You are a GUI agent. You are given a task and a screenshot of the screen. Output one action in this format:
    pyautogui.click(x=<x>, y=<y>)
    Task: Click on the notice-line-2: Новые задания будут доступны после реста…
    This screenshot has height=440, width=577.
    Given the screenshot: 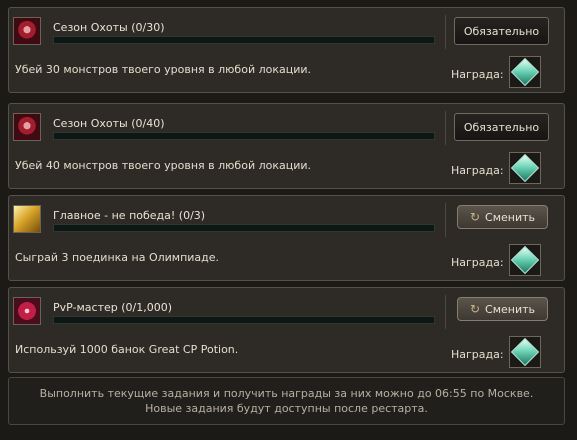 What is the action you would take?
    pyautogui.click(x=286, y=408)
    